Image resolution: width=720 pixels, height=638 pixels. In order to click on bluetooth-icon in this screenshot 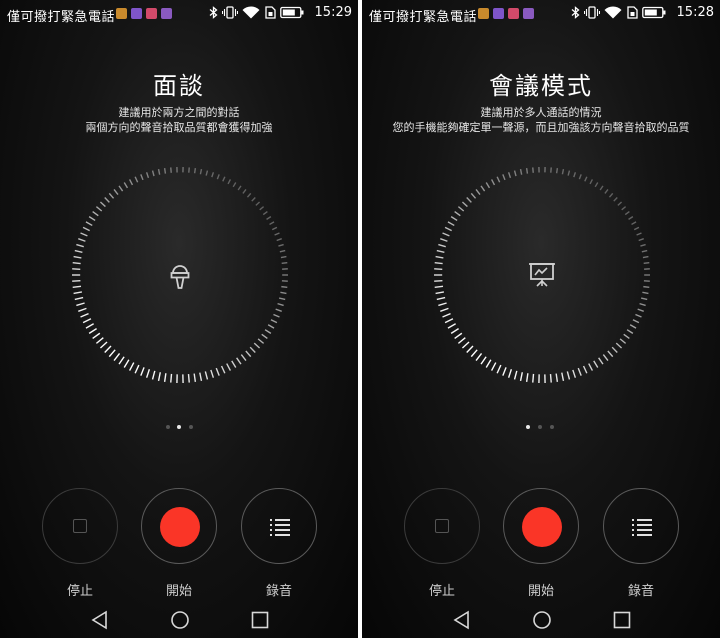, I will do `click(213, 12)`.